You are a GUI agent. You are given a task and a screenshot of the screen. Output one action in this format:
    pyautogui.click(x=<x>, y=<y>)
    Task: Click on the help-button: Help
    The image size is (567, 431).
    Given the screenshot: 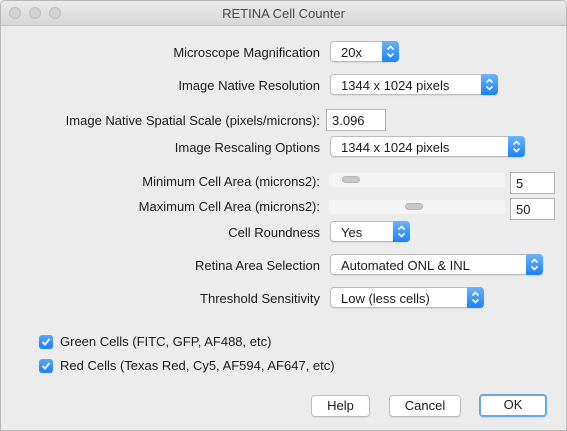 What is the action you would take?
    pyautogui.click(x=340, y=406)
    